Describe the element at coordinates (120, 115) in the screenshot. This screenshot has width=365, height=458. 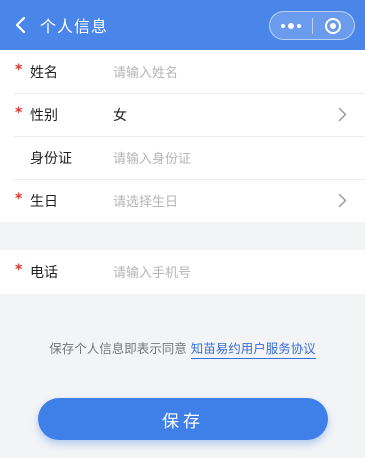
I see `gender-value: 女` at that location.